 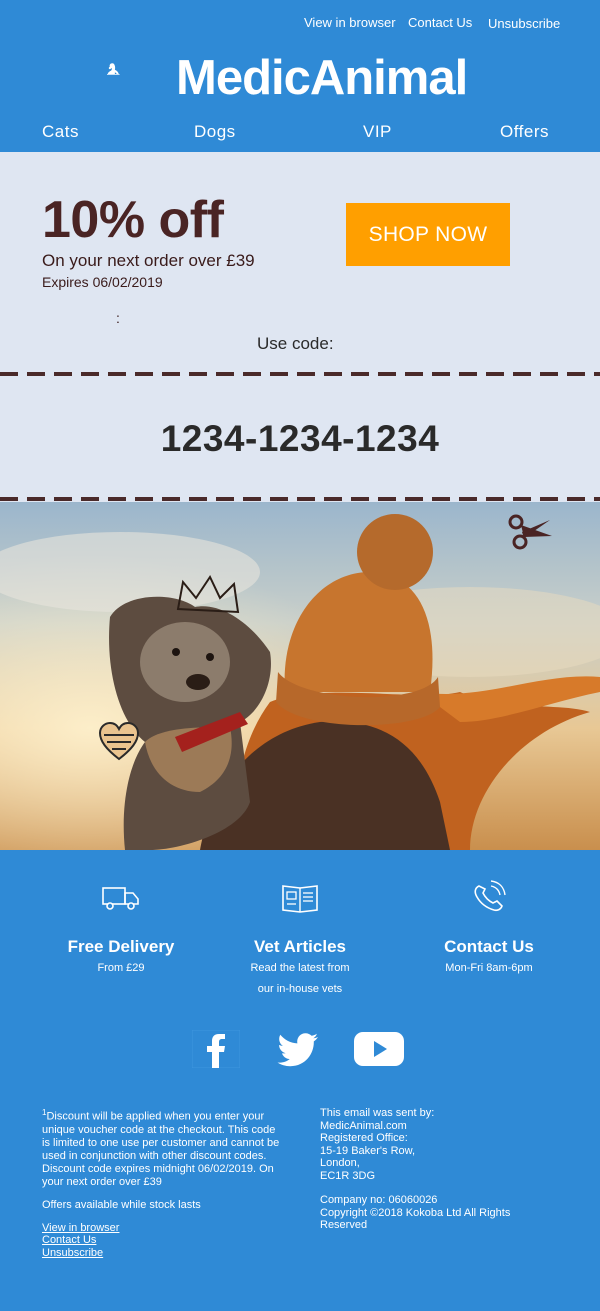 I want to click on registered-office-label: Registered Office:, so click(x=364, y=1138).